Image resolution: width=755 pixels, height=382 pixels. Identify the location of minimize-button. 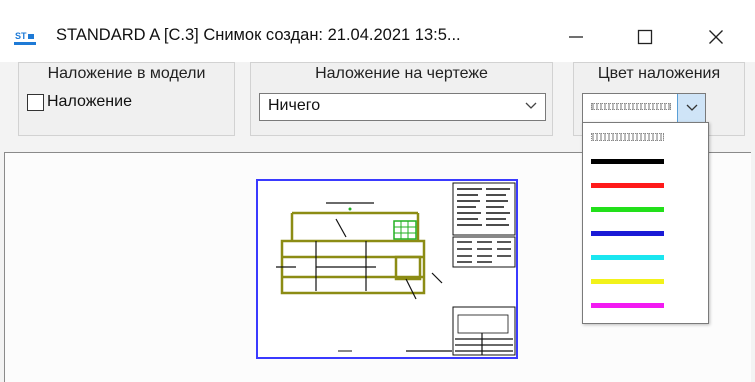
(576, 37).